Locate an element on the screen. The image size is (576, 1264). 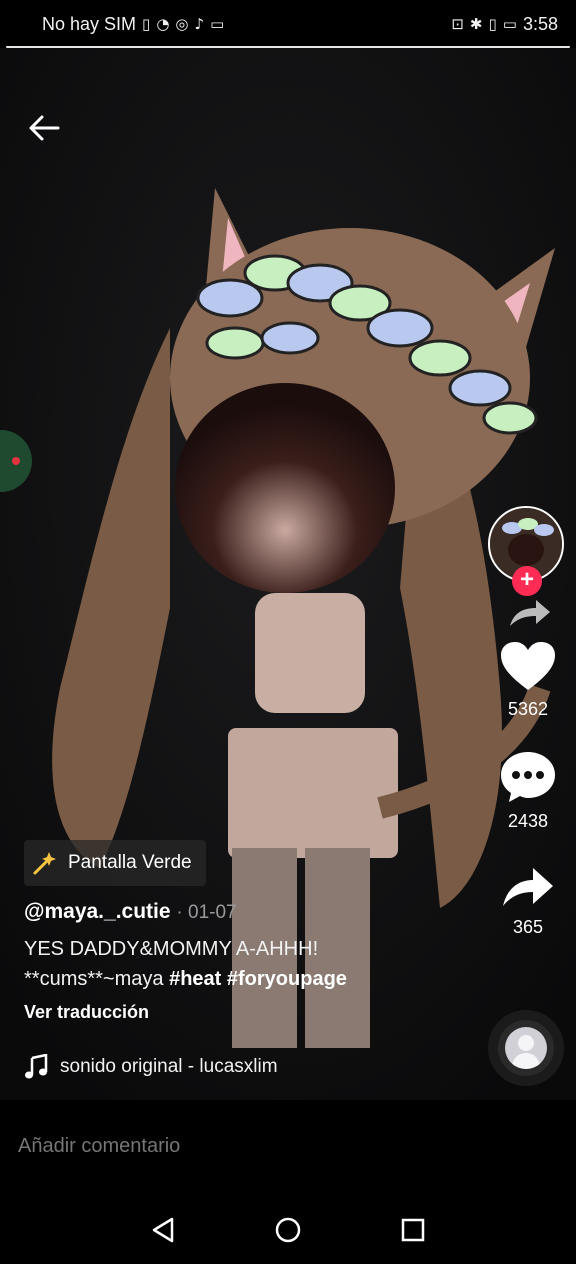
share-arrow-small is located at coordinates (528, 615).